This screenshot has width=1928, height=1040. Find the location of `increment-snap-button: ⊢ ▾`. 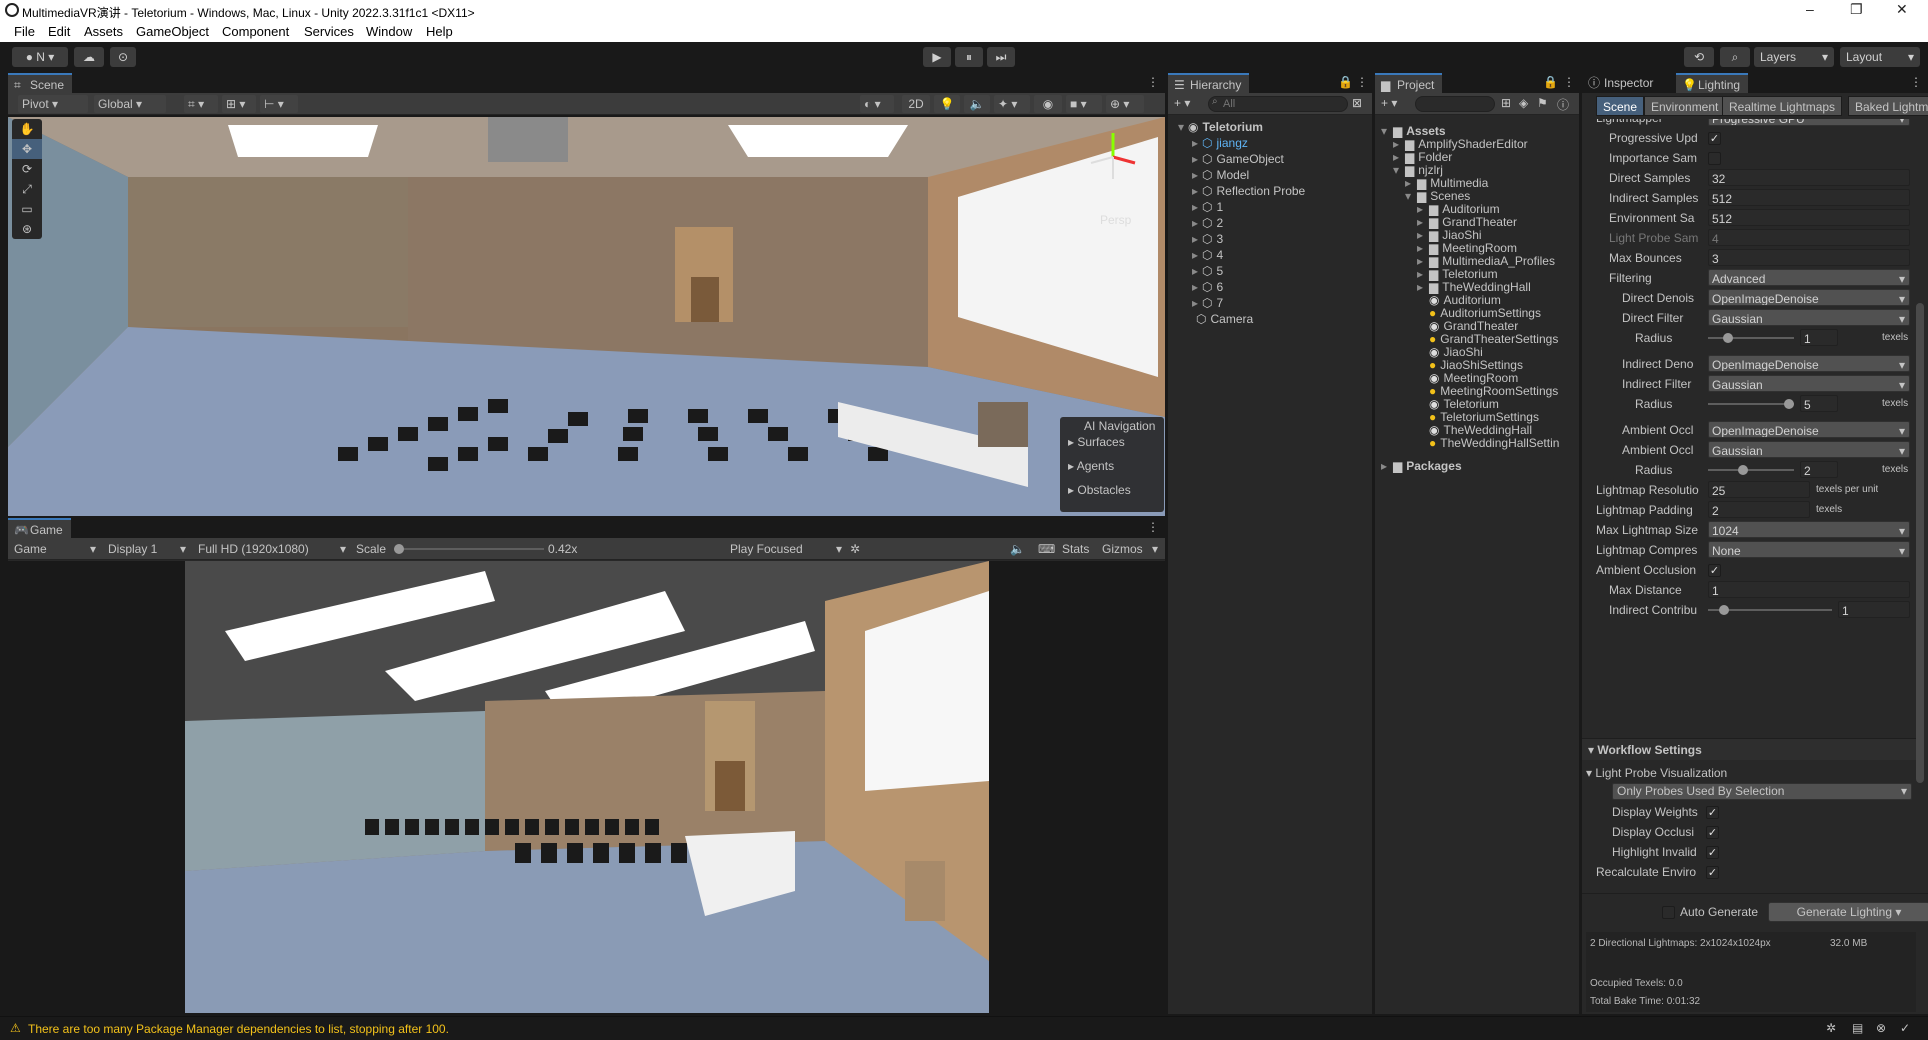

increment-snap-button: ⊢ ▾ is located at coordinates (279, 104).